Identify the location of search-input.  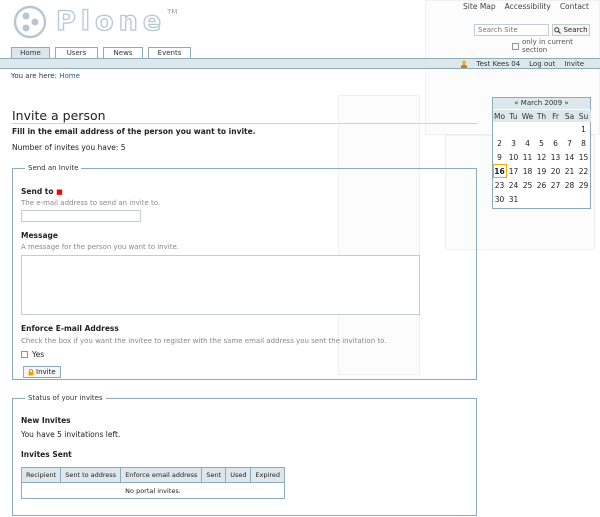
(511, 30).